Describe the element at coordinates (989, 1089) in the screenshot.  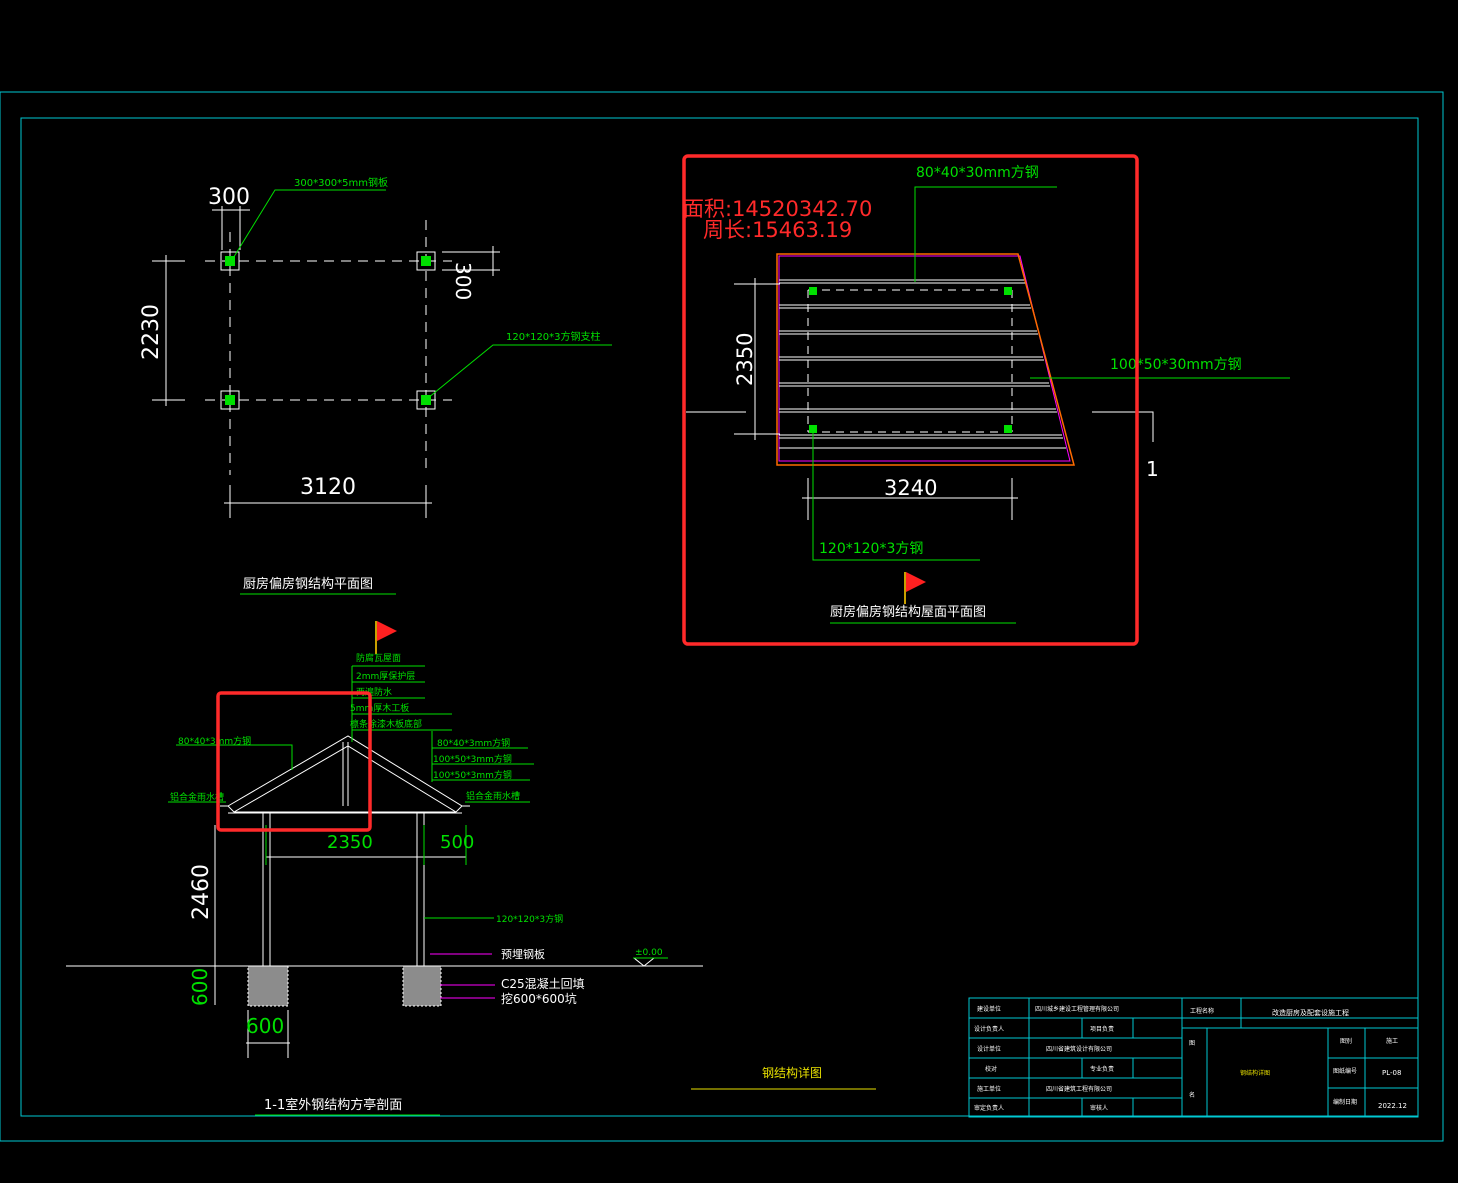
I see `tb-r5-label: 施工单位` at that location.